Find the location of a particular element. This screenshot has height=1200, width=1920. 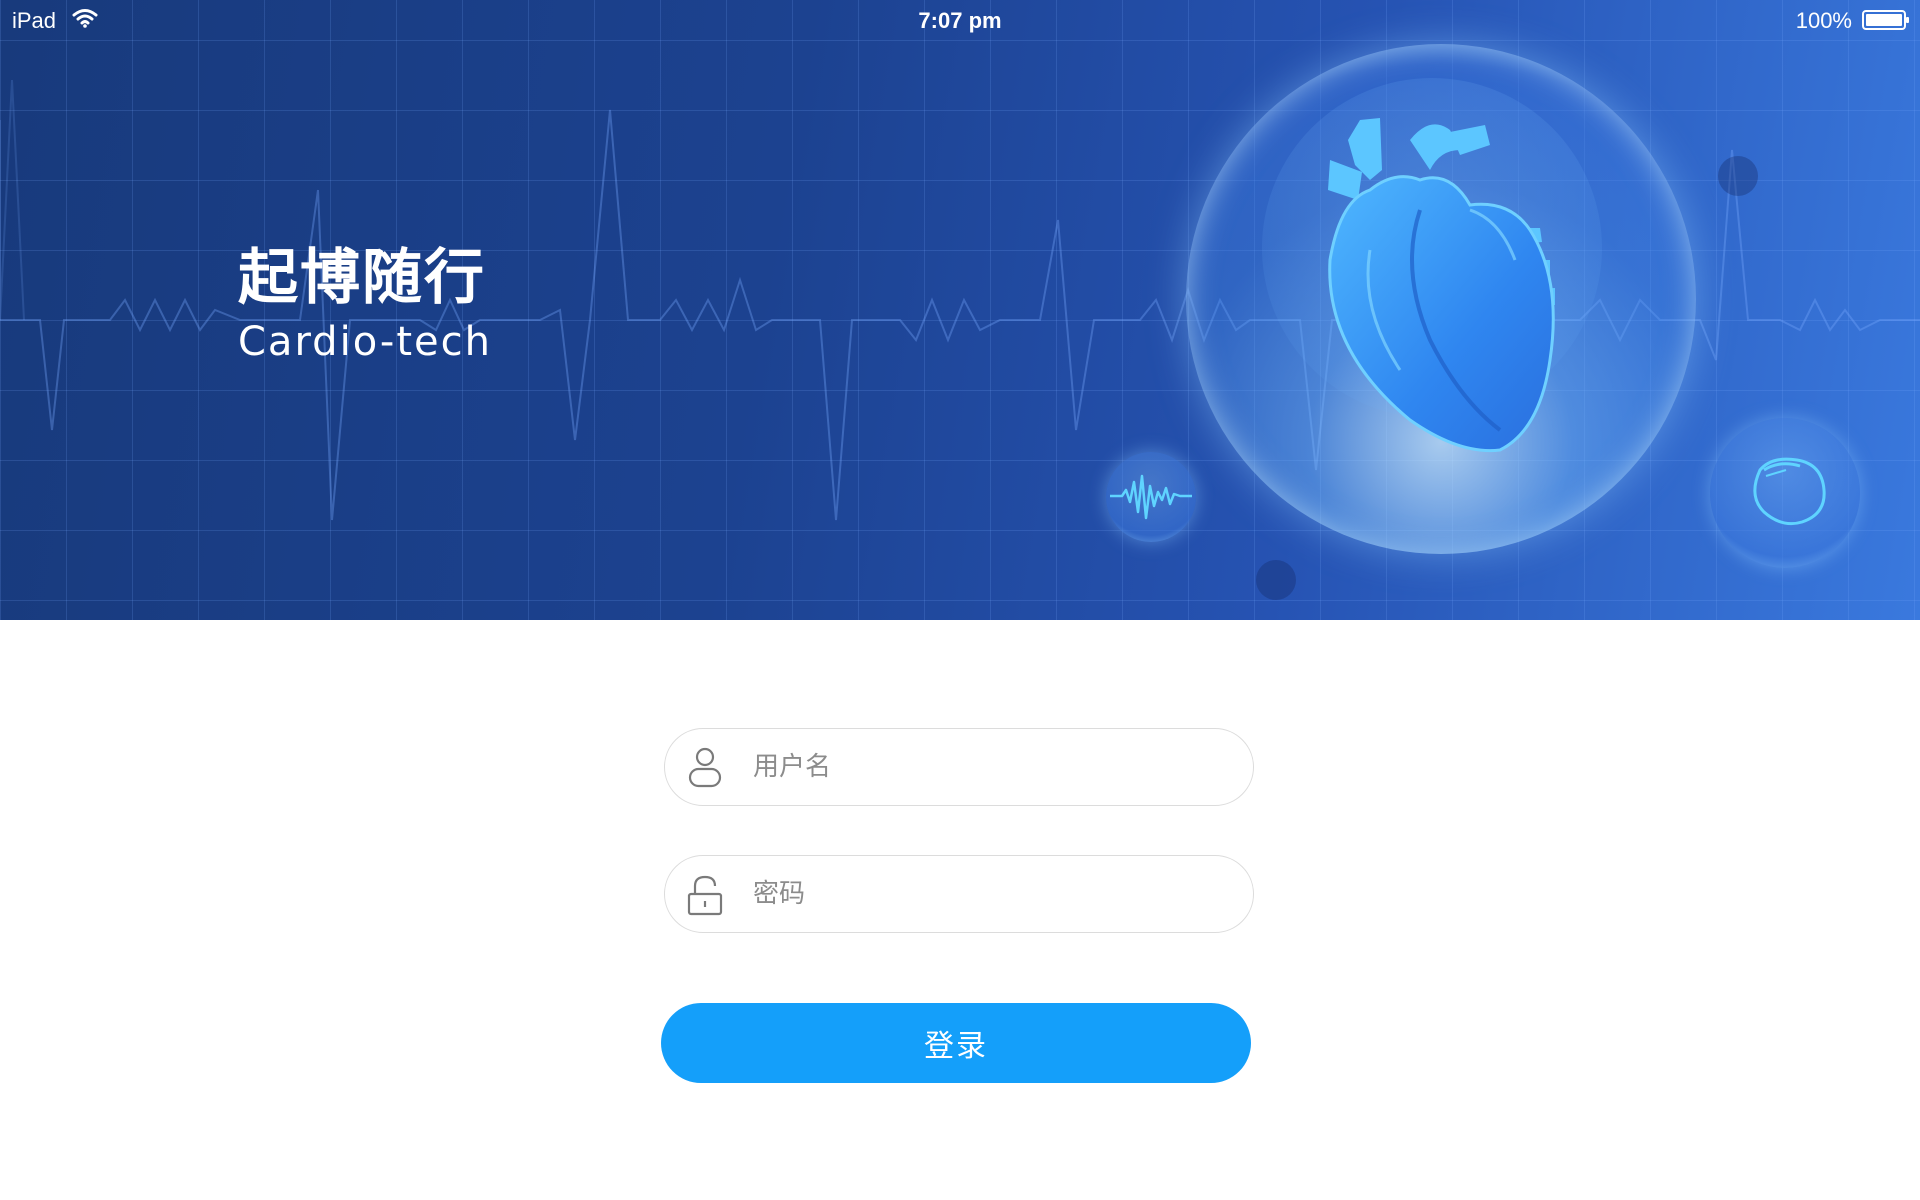

status-time: 7:07 pm is located at coordinates (960, 20).